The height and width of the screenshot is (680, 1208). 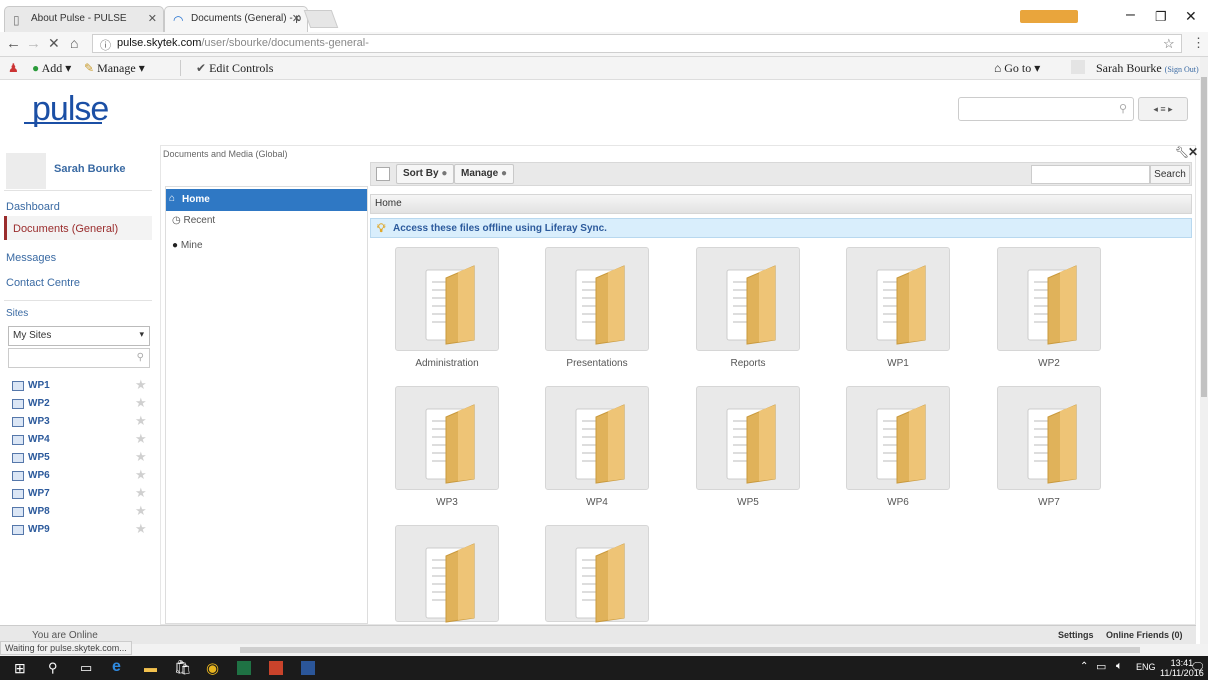 I want to click on nav-documents-general: Documents (General), so click(x=78, y=228).